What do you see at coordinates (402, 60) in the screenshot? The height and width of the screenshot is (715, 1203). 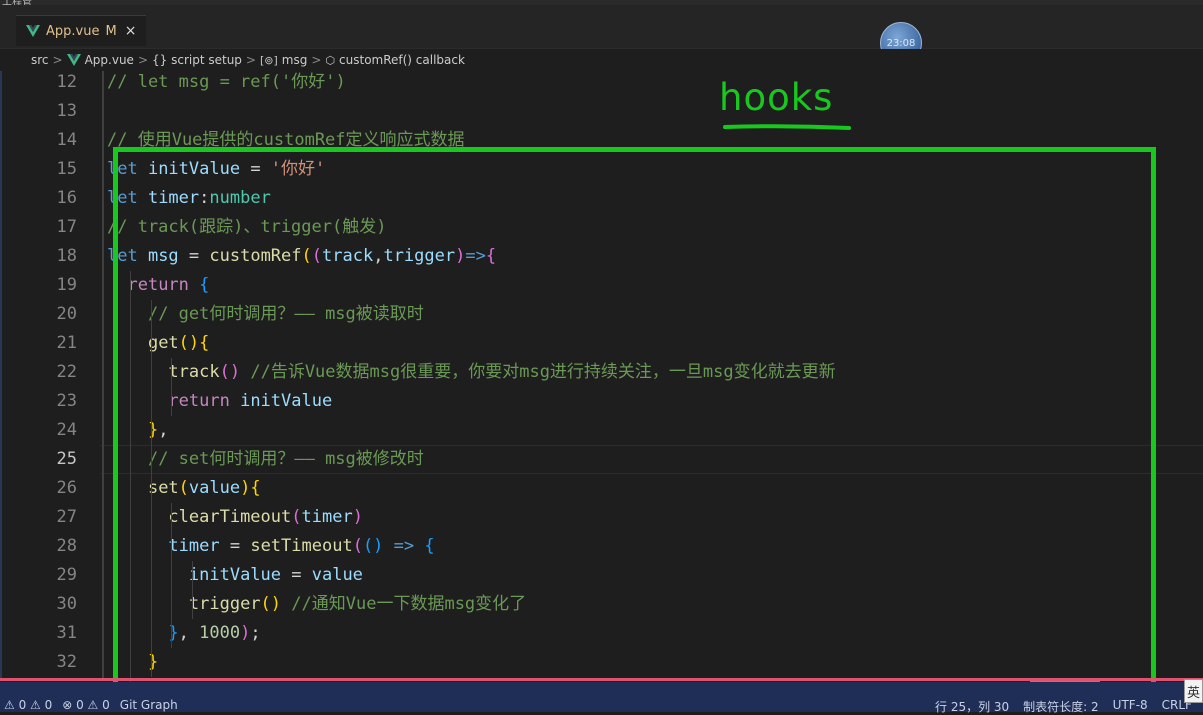 I see `breadcrumb-item-callback: customRef() callback` at bounding box center [402, 60].